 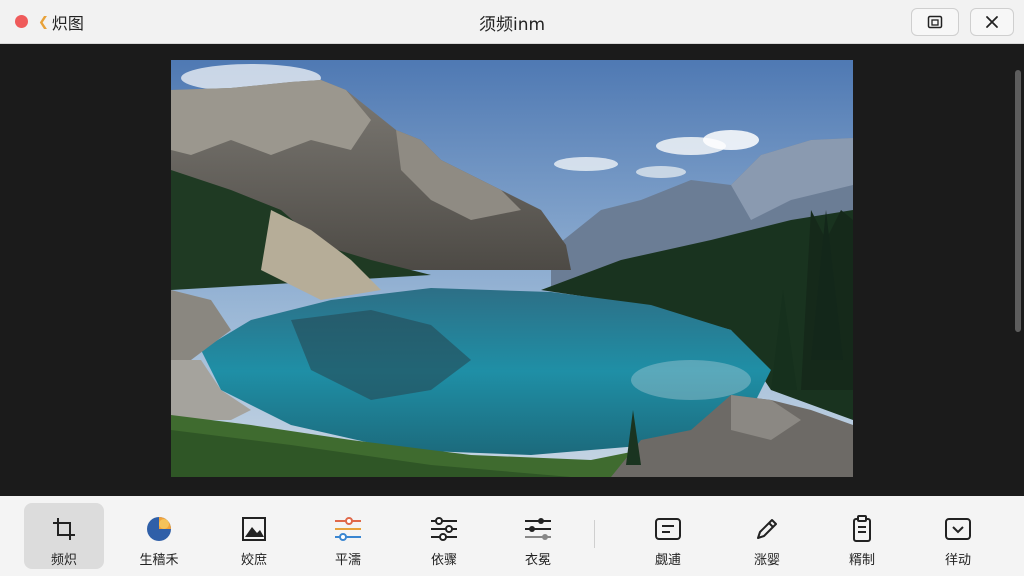 I want to click on color-sliders-icon, so click(x=348, y=529).